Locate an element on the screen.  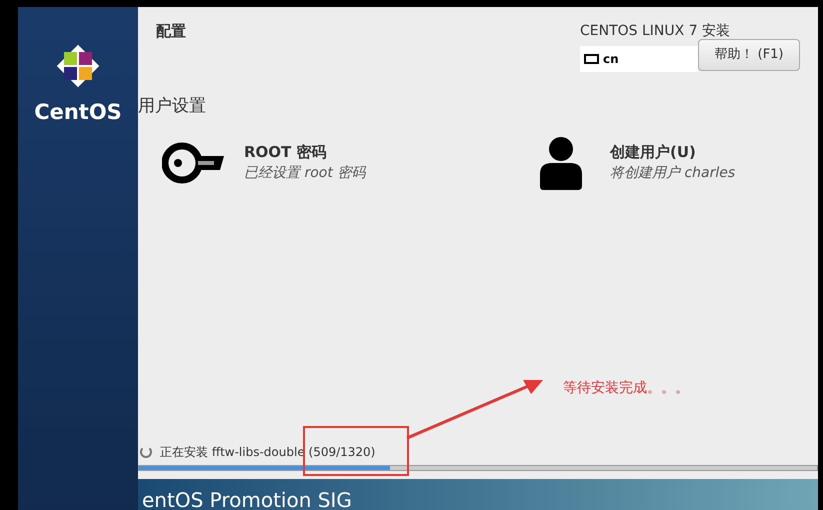
banner: entOS Promotion SIG is located at coordinates (478, 494).